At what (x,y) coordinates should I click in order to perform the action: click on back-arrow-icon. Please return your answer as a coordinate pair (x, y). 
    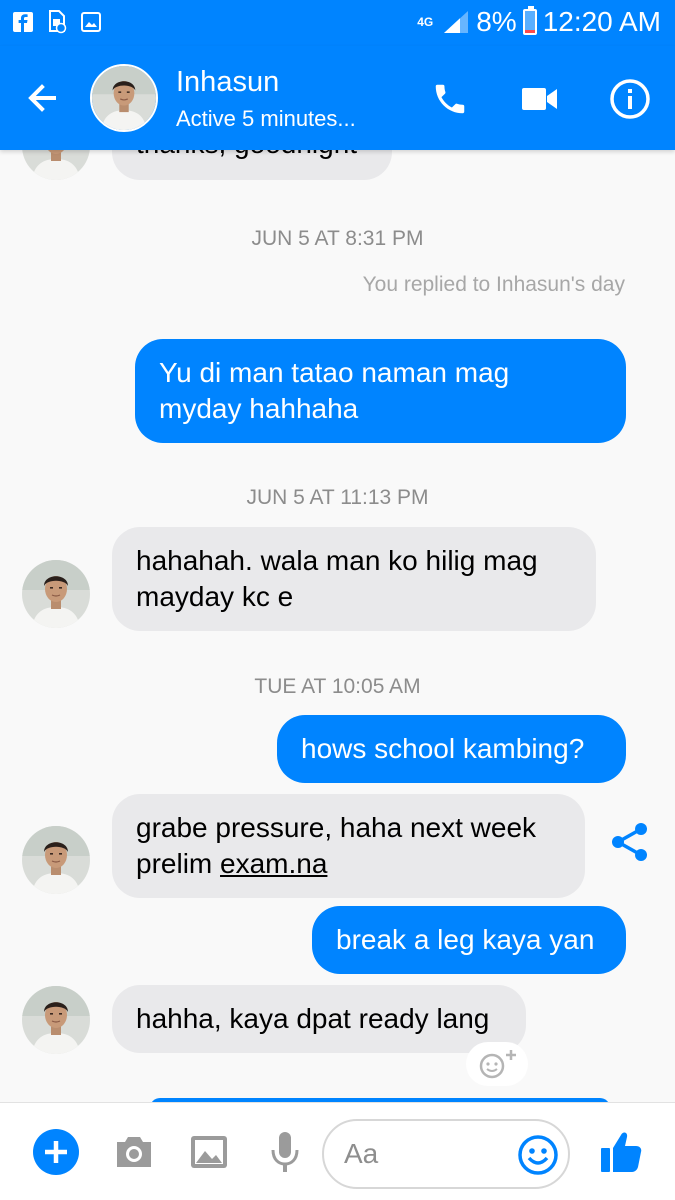
    Looking at the image, I should click on (46, 98).